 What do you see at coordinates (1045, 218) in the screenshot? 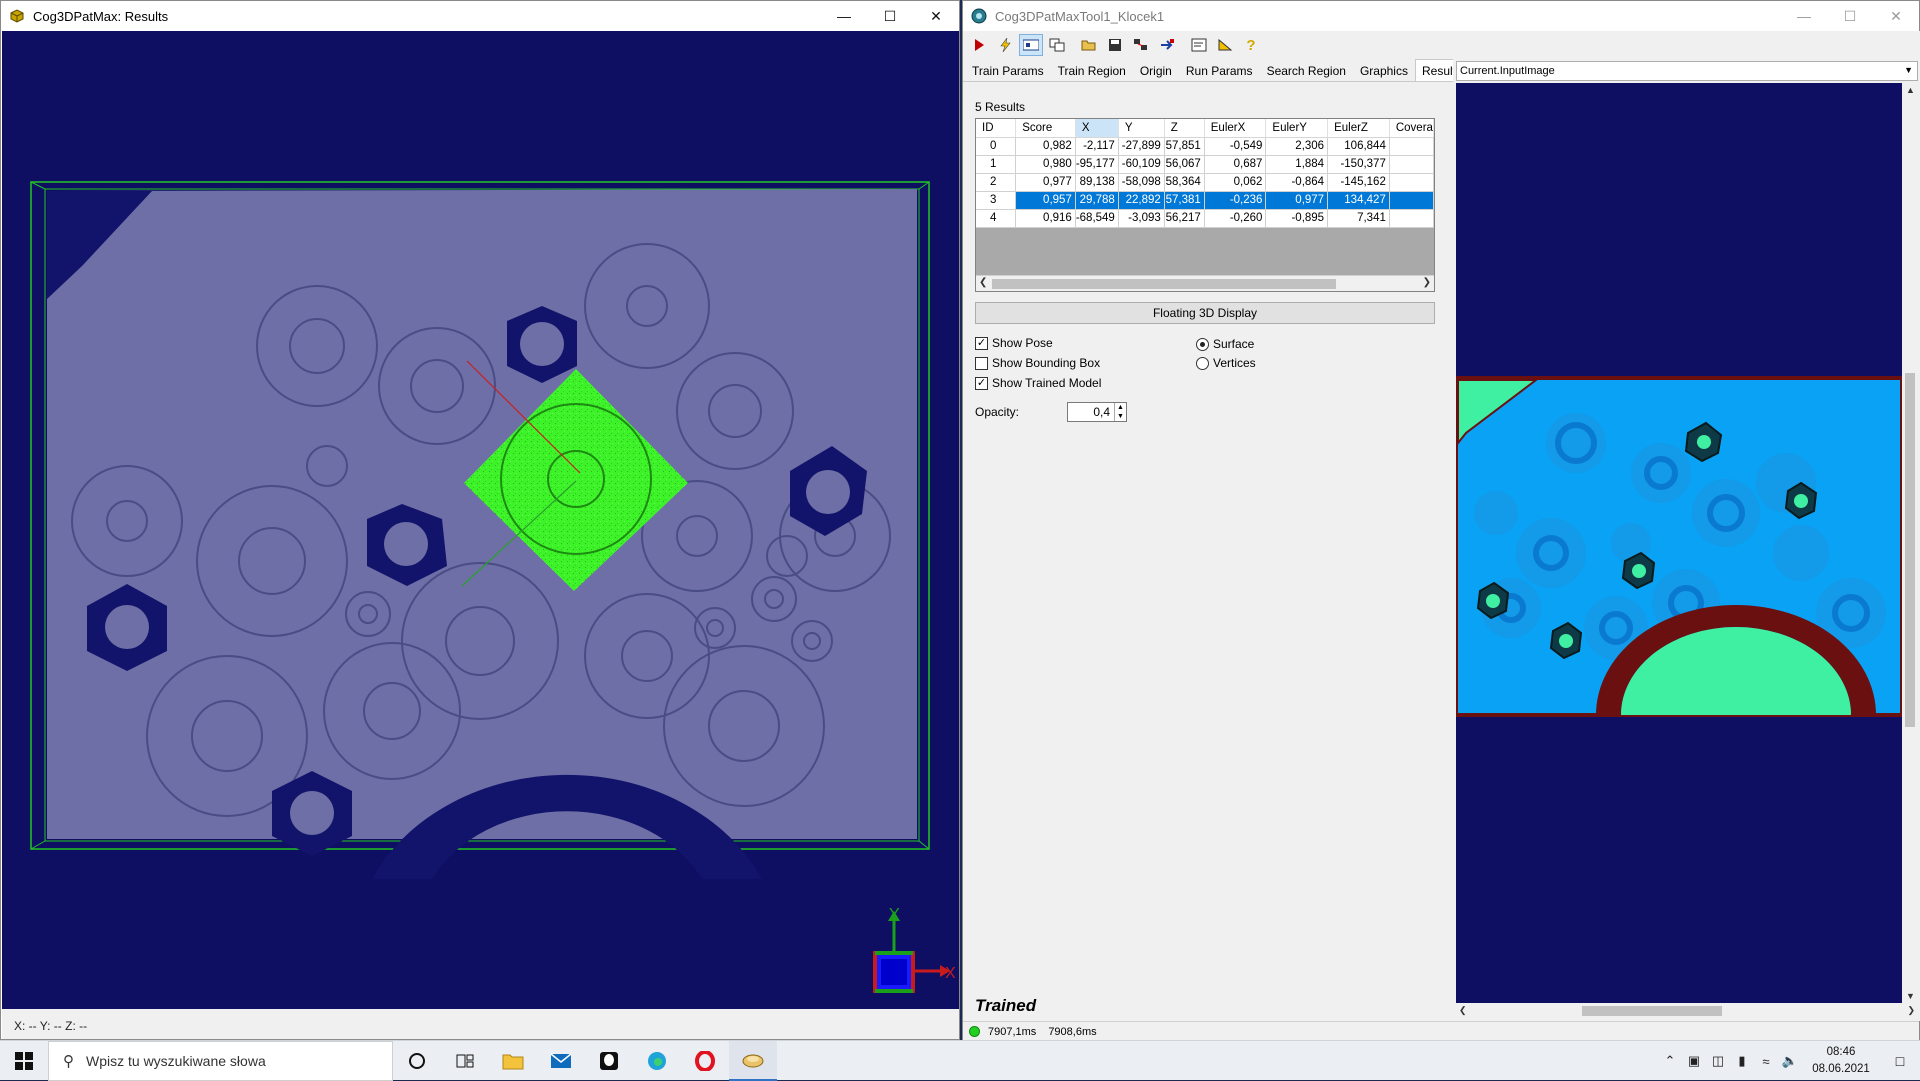
I see `cell: 0,916` at bounding box center [1045, 218].